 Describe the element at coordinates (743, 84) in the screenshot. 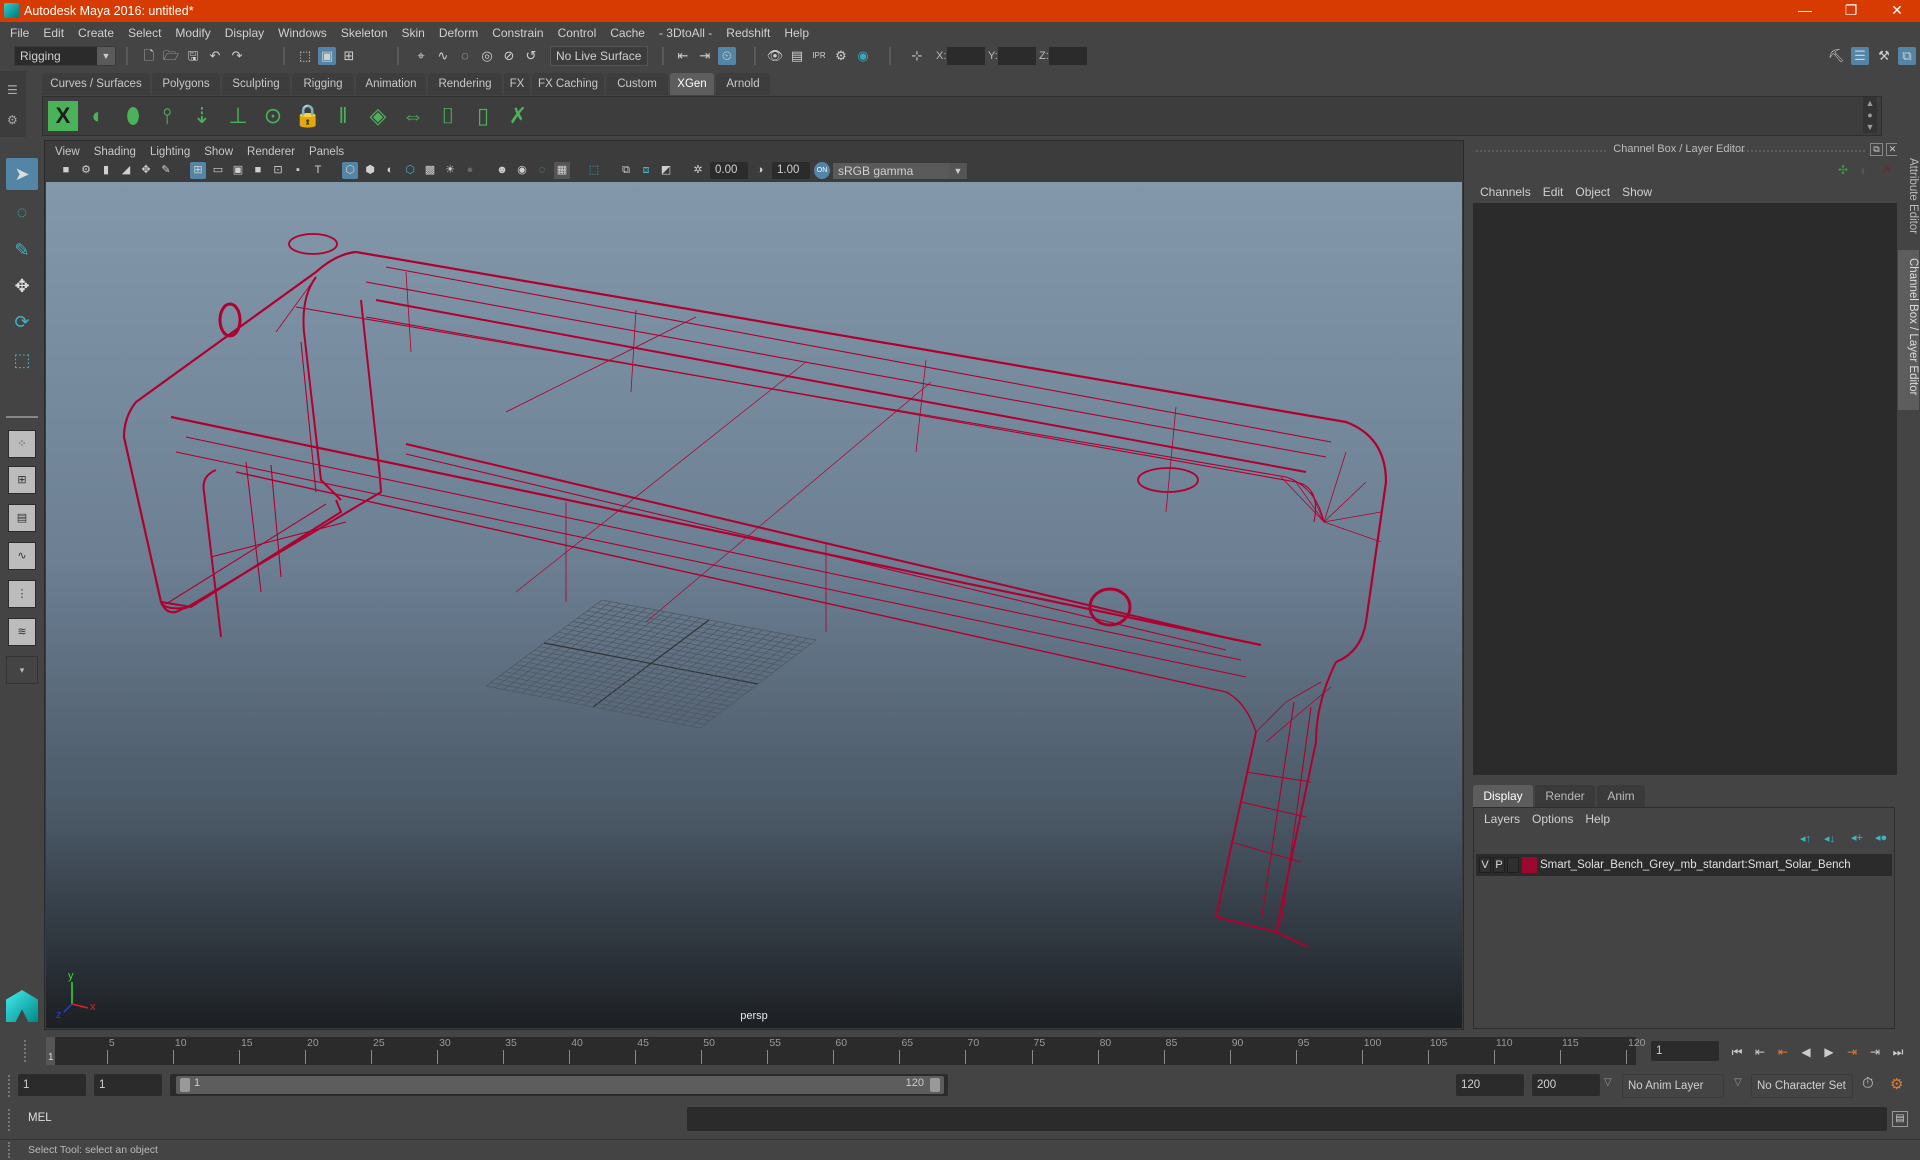

I see `shelf-tab-arnold: Arnold` at that location.